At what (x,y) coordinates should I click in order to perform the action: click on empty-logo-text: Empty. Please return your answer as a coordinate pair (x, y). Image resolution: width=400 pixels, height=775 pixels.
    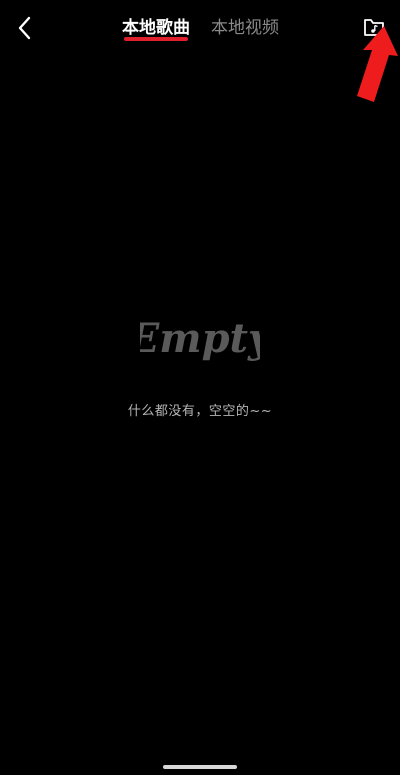
    Looking at the image, I should click on (200, 338).